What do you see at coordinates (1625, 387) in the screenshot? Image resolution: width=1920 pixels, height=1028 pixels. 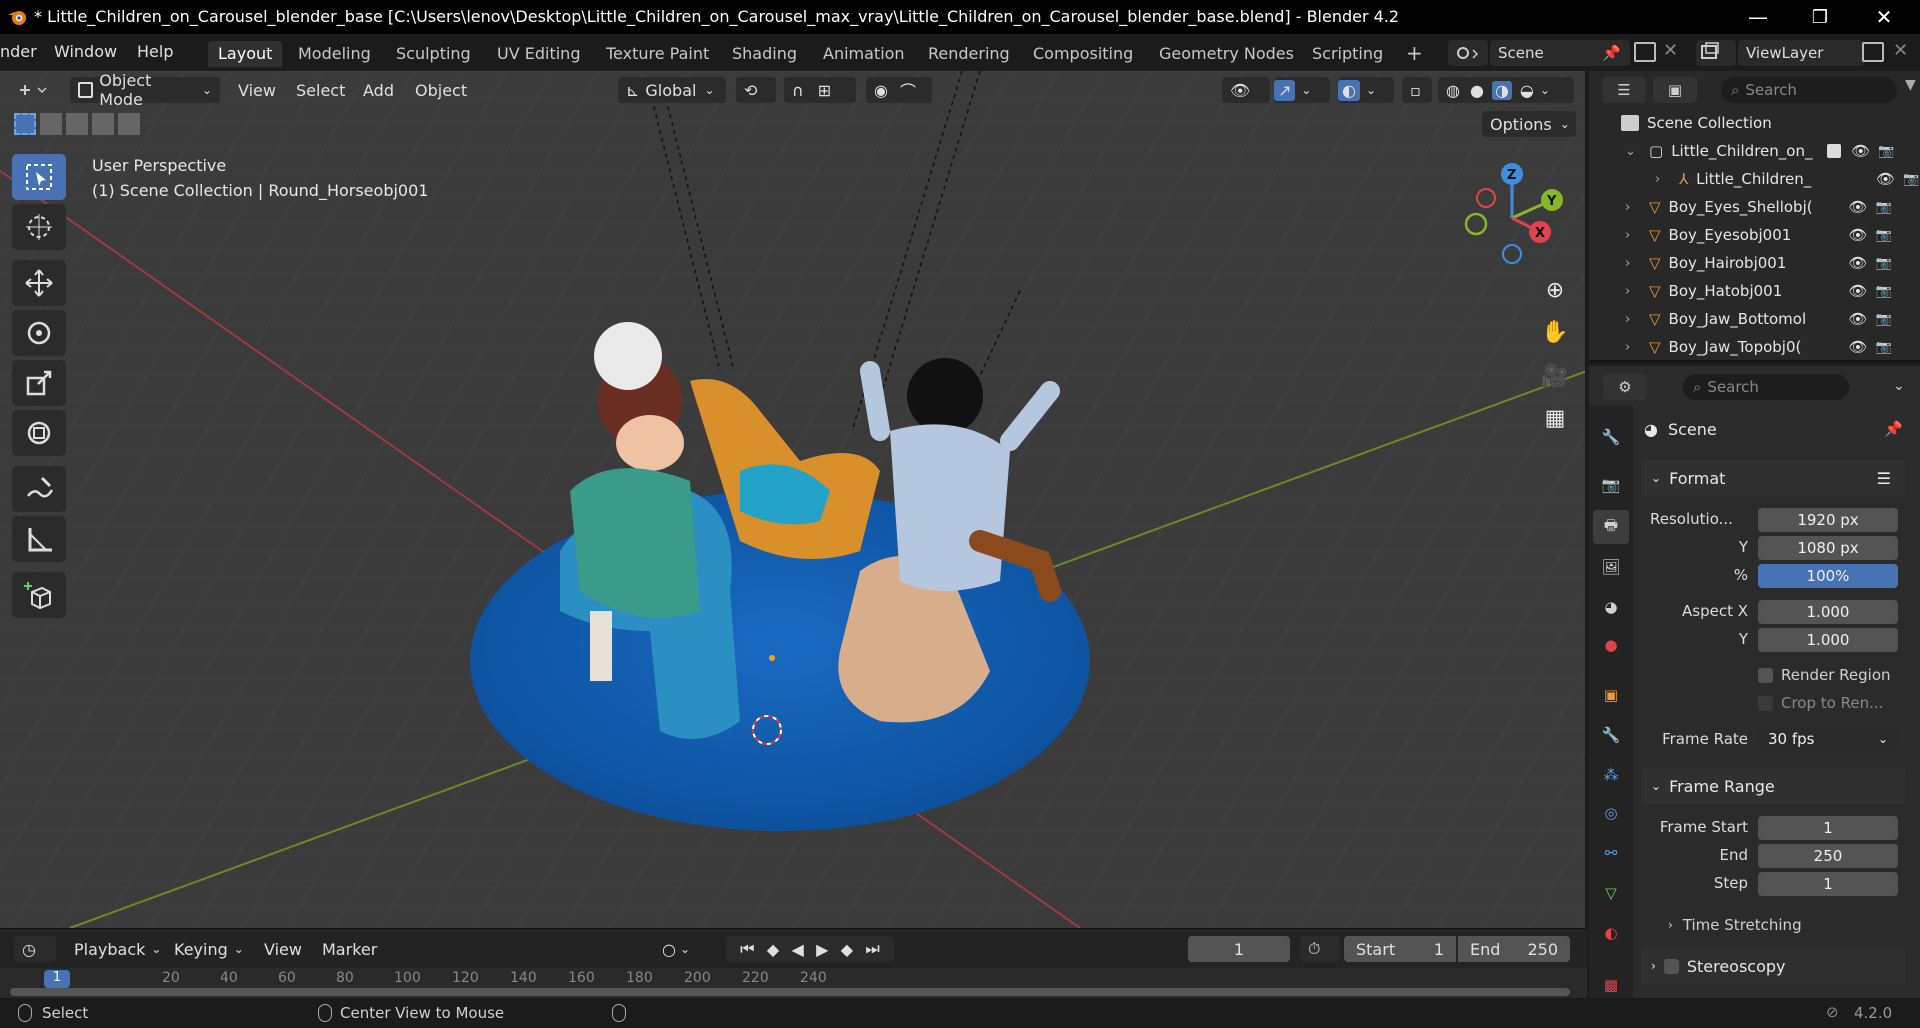 I see `properties-editor-type: ⚙` at bounding box center [1625, 387].